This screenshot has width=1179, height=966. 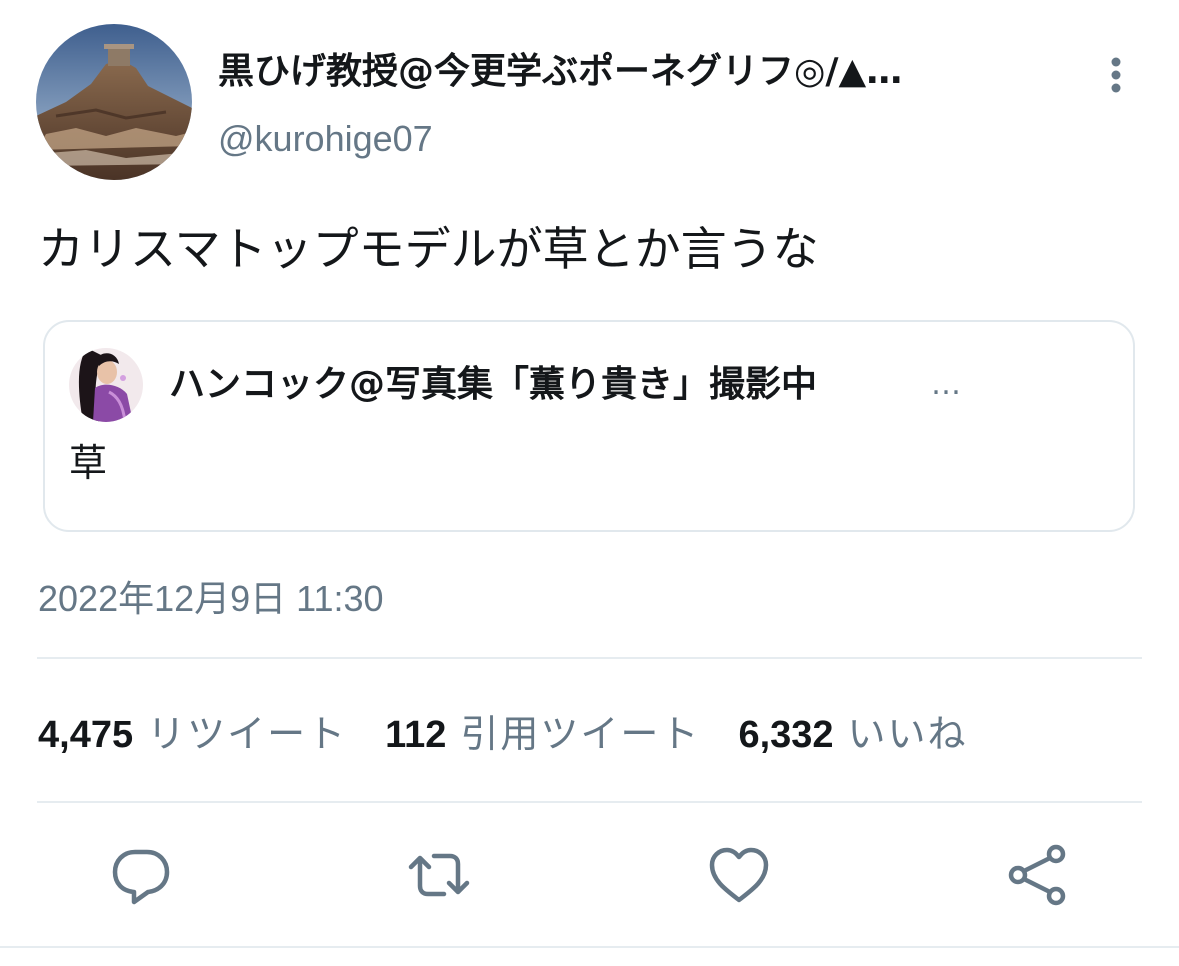 I want to click on quote-label: 引用ツイート, so click(x=580, y=734).